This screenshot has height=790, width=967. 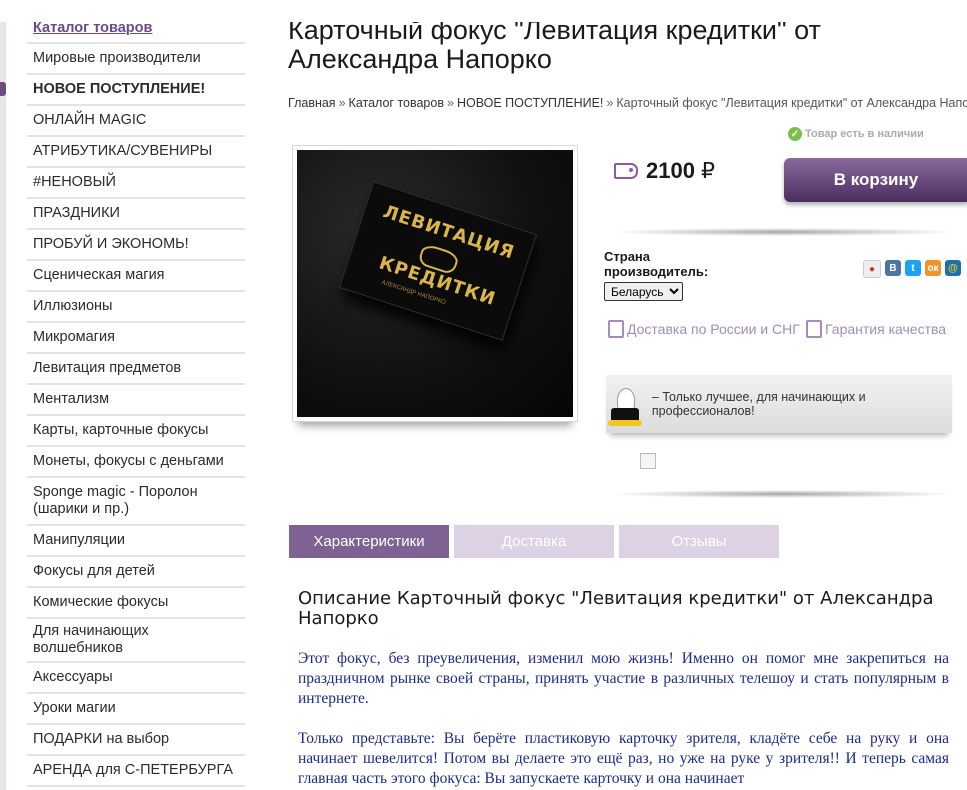 I want to click on email-icon: @, so click(x=953, y=268).